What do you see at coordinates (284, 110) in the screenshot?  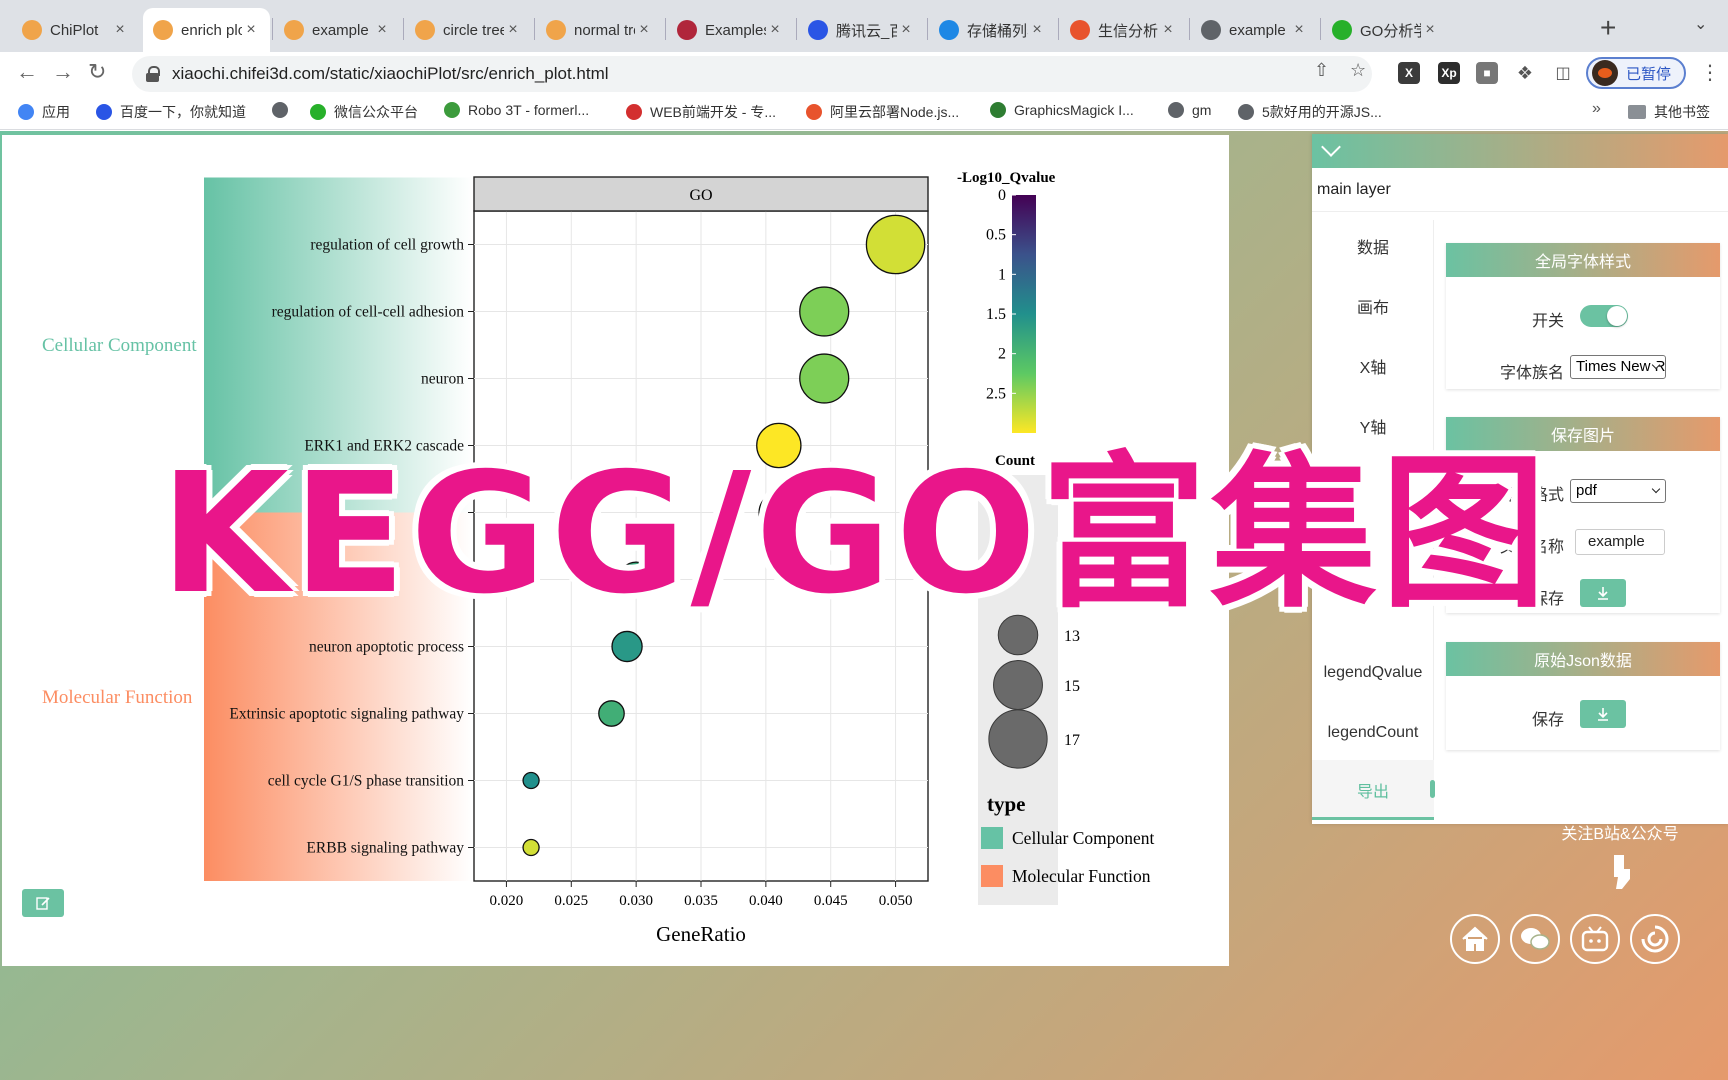 I see `bookmark-item` at bounding box center [284, 110].